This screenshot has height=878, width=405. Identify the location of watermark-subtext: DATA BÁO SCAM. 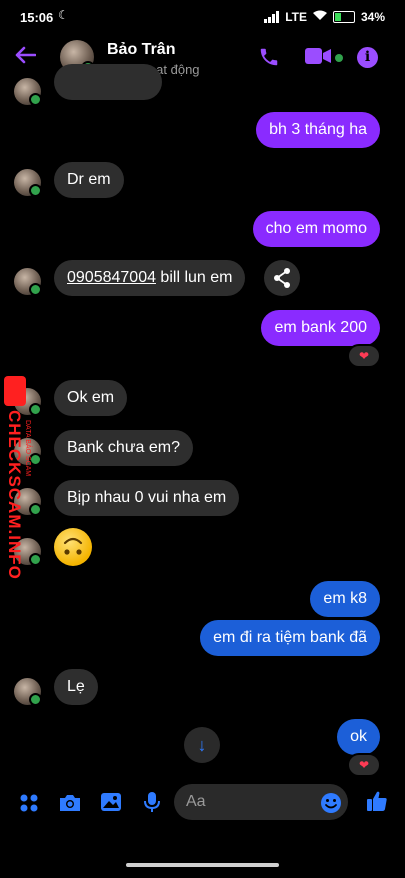
(27, 448).